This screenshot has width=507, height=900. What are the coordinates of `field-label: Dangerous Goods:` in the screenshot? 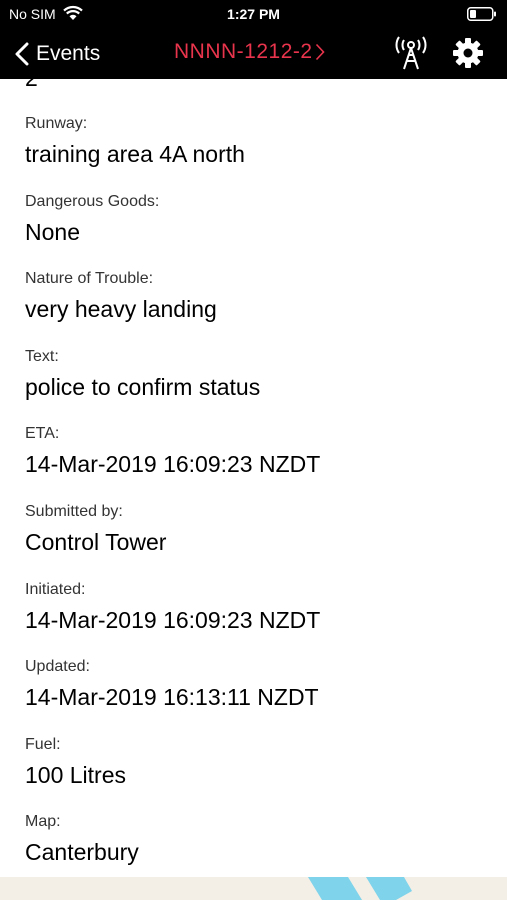 It's located at (92, 201).